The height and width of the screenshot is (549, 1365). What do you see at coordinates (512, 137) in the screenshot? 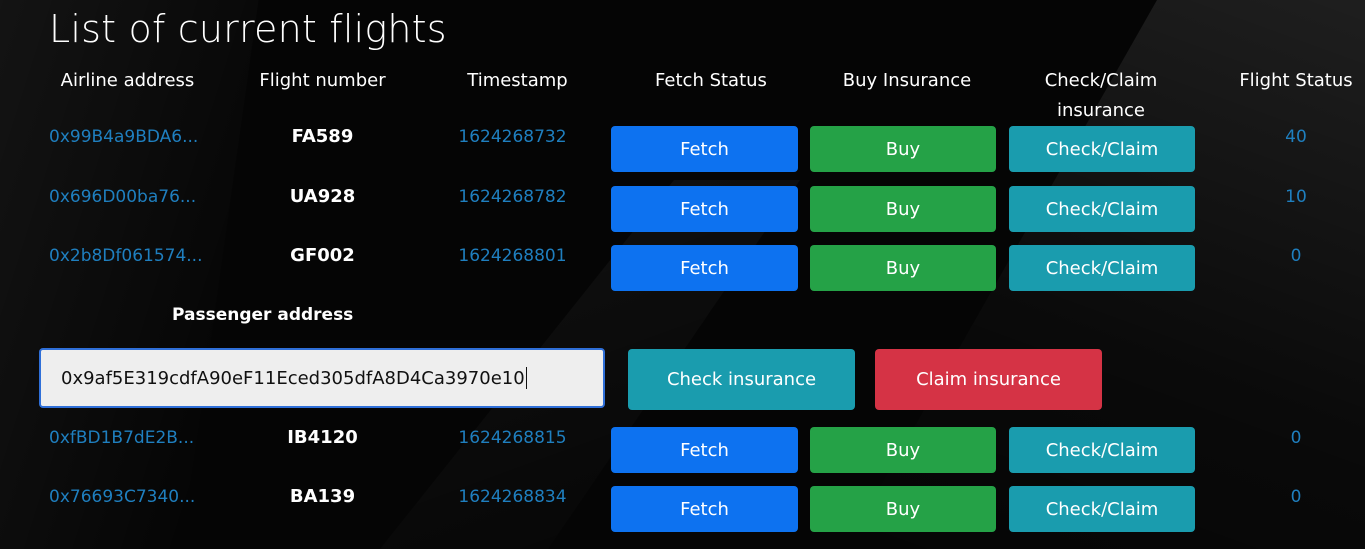
I see `timestamp-link: 1624268732` at bounding box center [512, 137].